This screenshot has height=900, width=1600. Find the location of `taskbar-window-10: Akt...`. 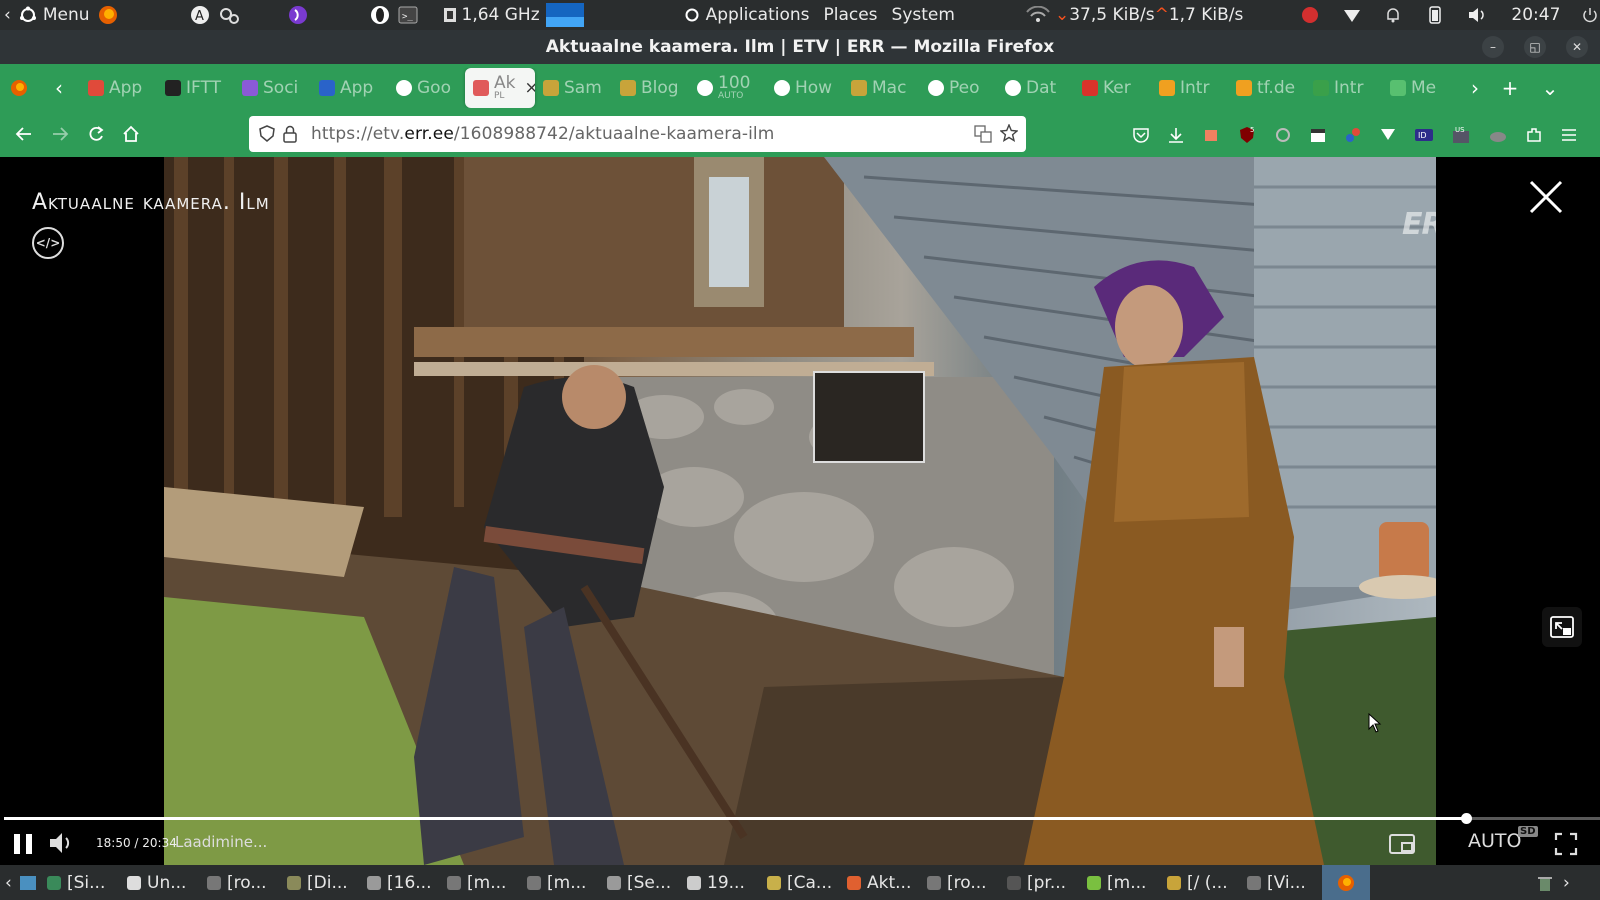

taskbar-window-10: Akt... is located at coordinates (882, 882).